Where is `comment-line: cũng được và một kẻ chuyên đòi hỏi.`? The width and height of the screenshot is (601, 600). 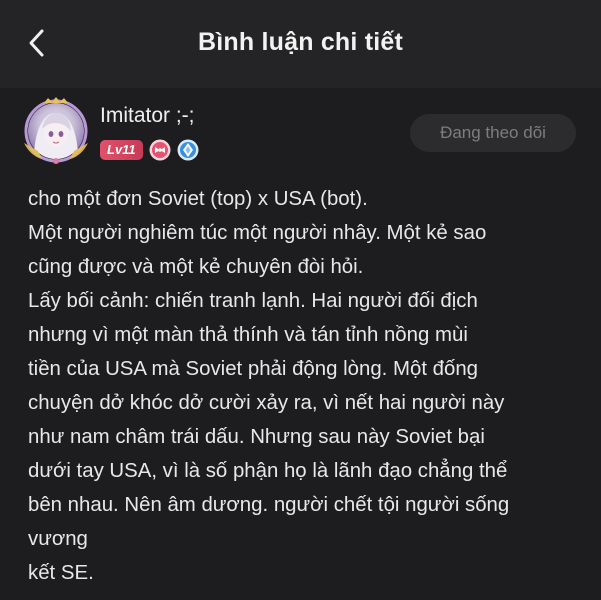
comment-line: cũng được và một kẻ chuyên đòi hỏi. is located at coordinates (196, 267).